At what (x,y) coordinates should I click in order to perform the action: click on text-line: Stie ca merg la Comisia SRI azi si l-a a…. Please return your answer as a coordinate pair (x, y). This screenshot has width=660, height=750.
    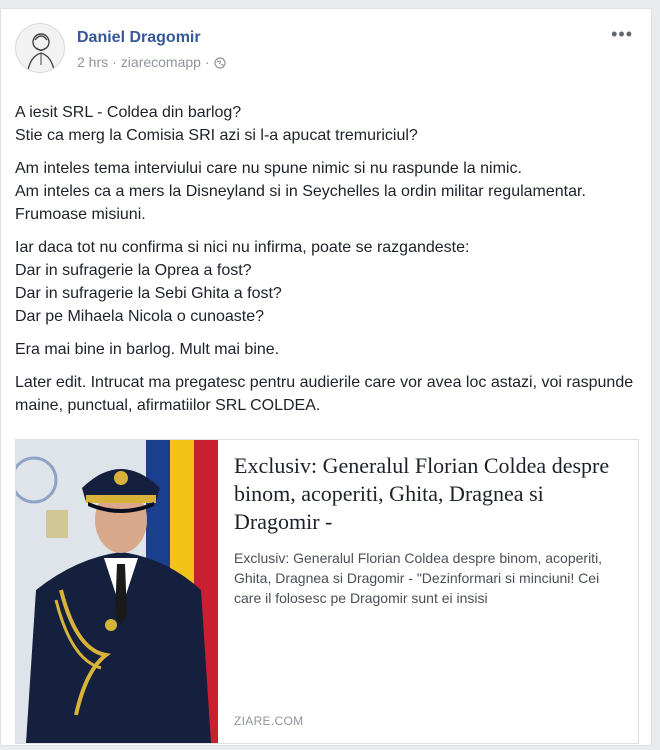
    Looking at the image, I should click on (216, 135).